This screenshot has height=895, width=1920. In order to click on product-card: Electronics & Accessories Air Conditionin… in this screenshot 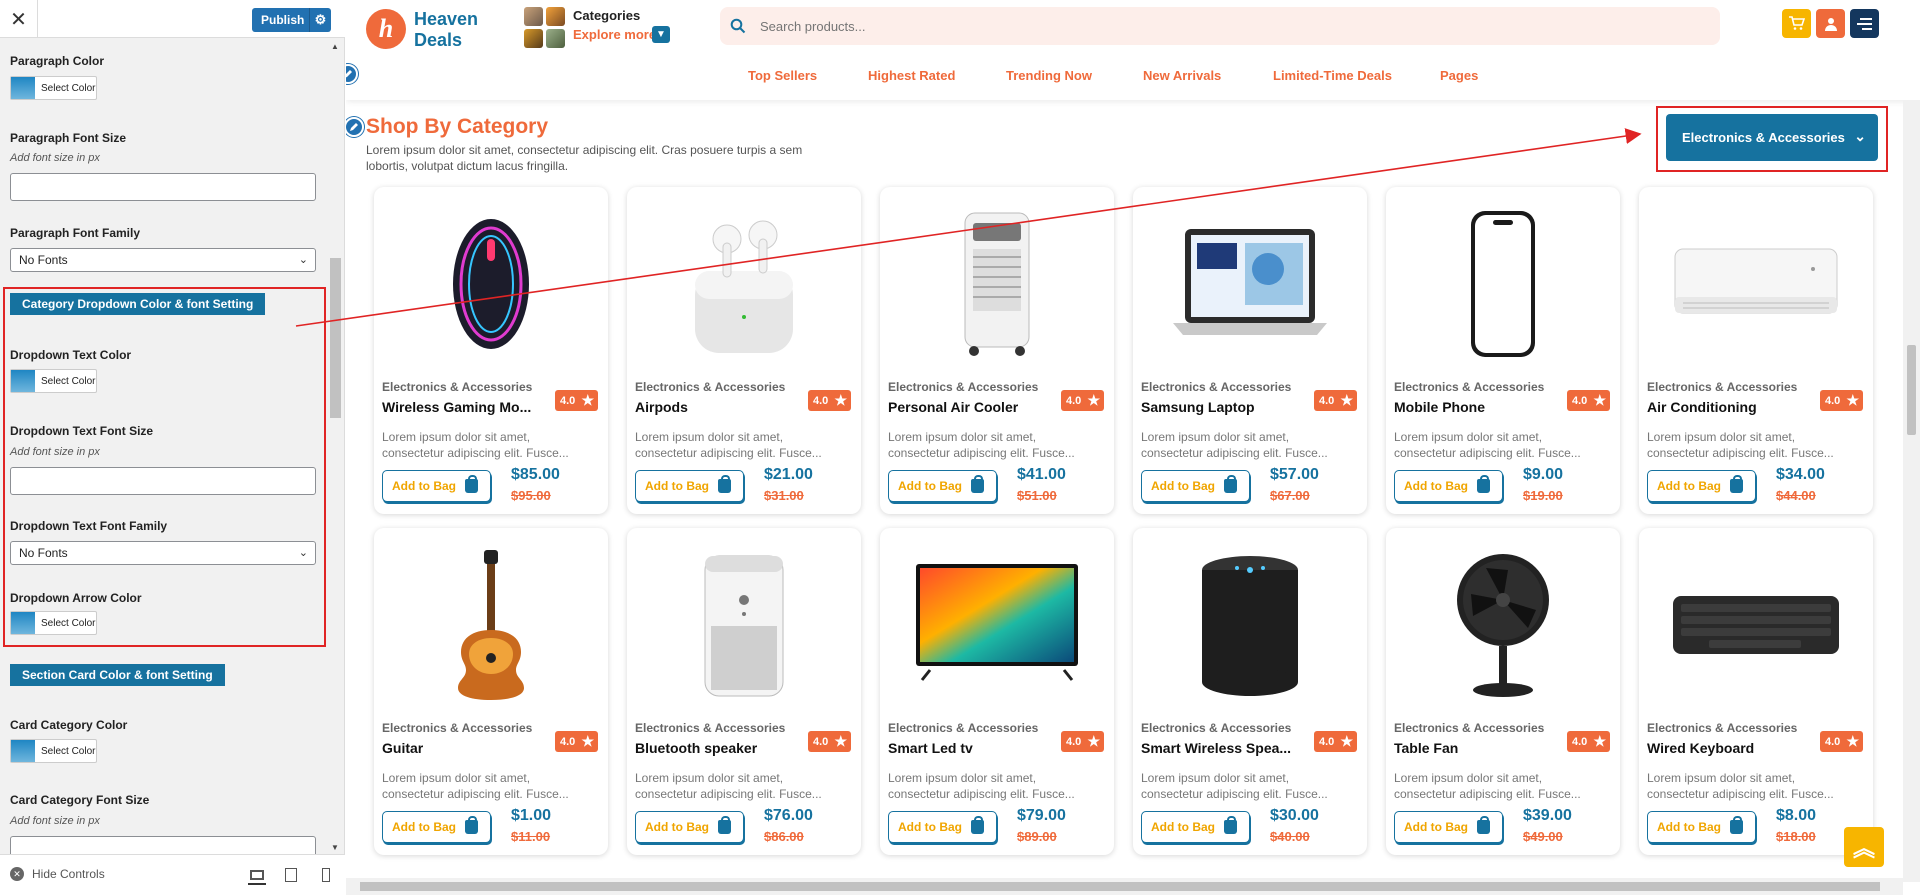, I will do `click(1756, 350)`.